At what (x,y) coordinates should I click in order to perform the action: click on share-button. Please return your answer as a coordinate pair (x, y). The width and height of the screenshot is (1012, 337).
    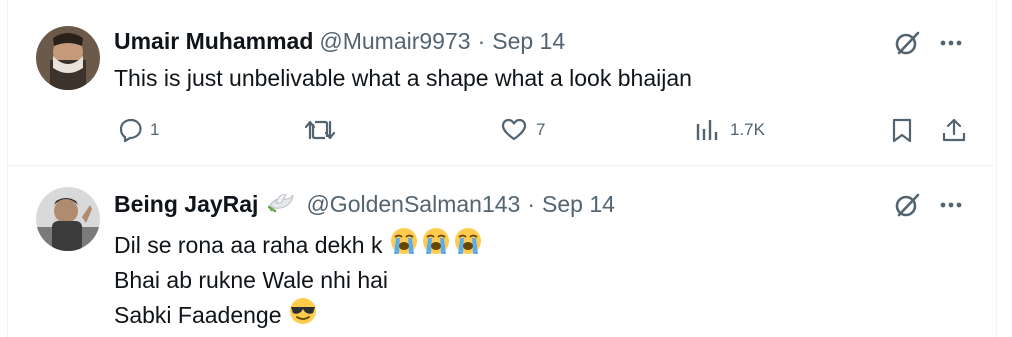
    Looking at the image, I should click on (954, 130).